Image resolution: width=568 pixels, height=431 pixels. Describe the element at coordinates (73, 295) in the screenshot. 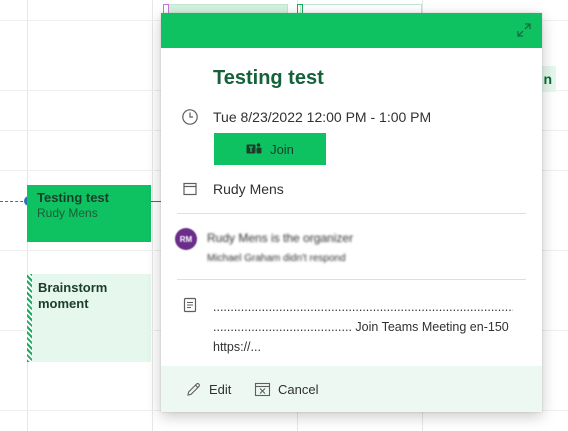

I see `event-title: Brainstorm moment` at that location.